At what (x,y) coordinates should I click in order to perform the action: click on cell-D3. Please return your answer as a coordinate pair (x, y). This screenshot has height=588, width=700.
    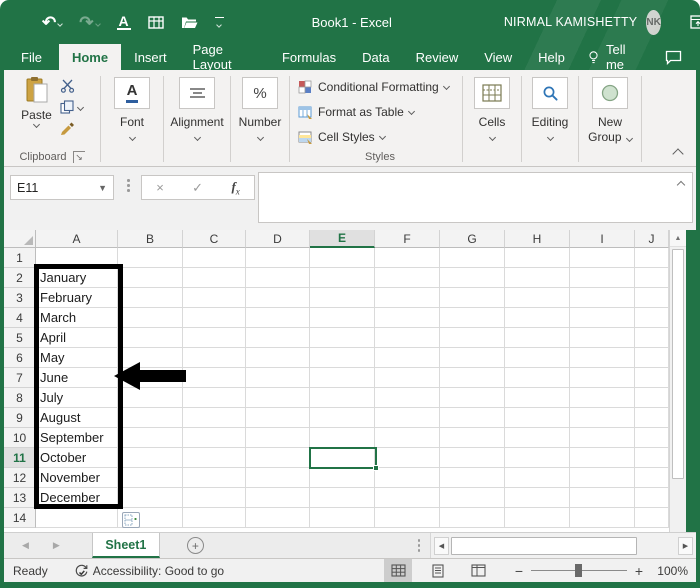
    Looking at the image, I should click on (278, 298).